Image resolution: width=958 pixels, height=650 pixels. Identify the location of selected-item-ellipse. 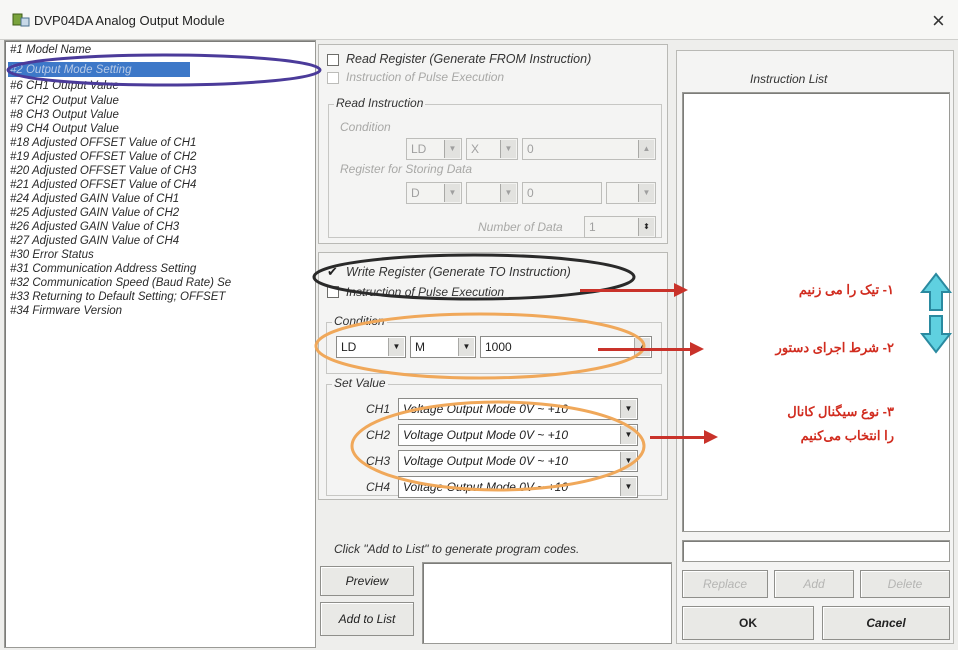
(164, 70).